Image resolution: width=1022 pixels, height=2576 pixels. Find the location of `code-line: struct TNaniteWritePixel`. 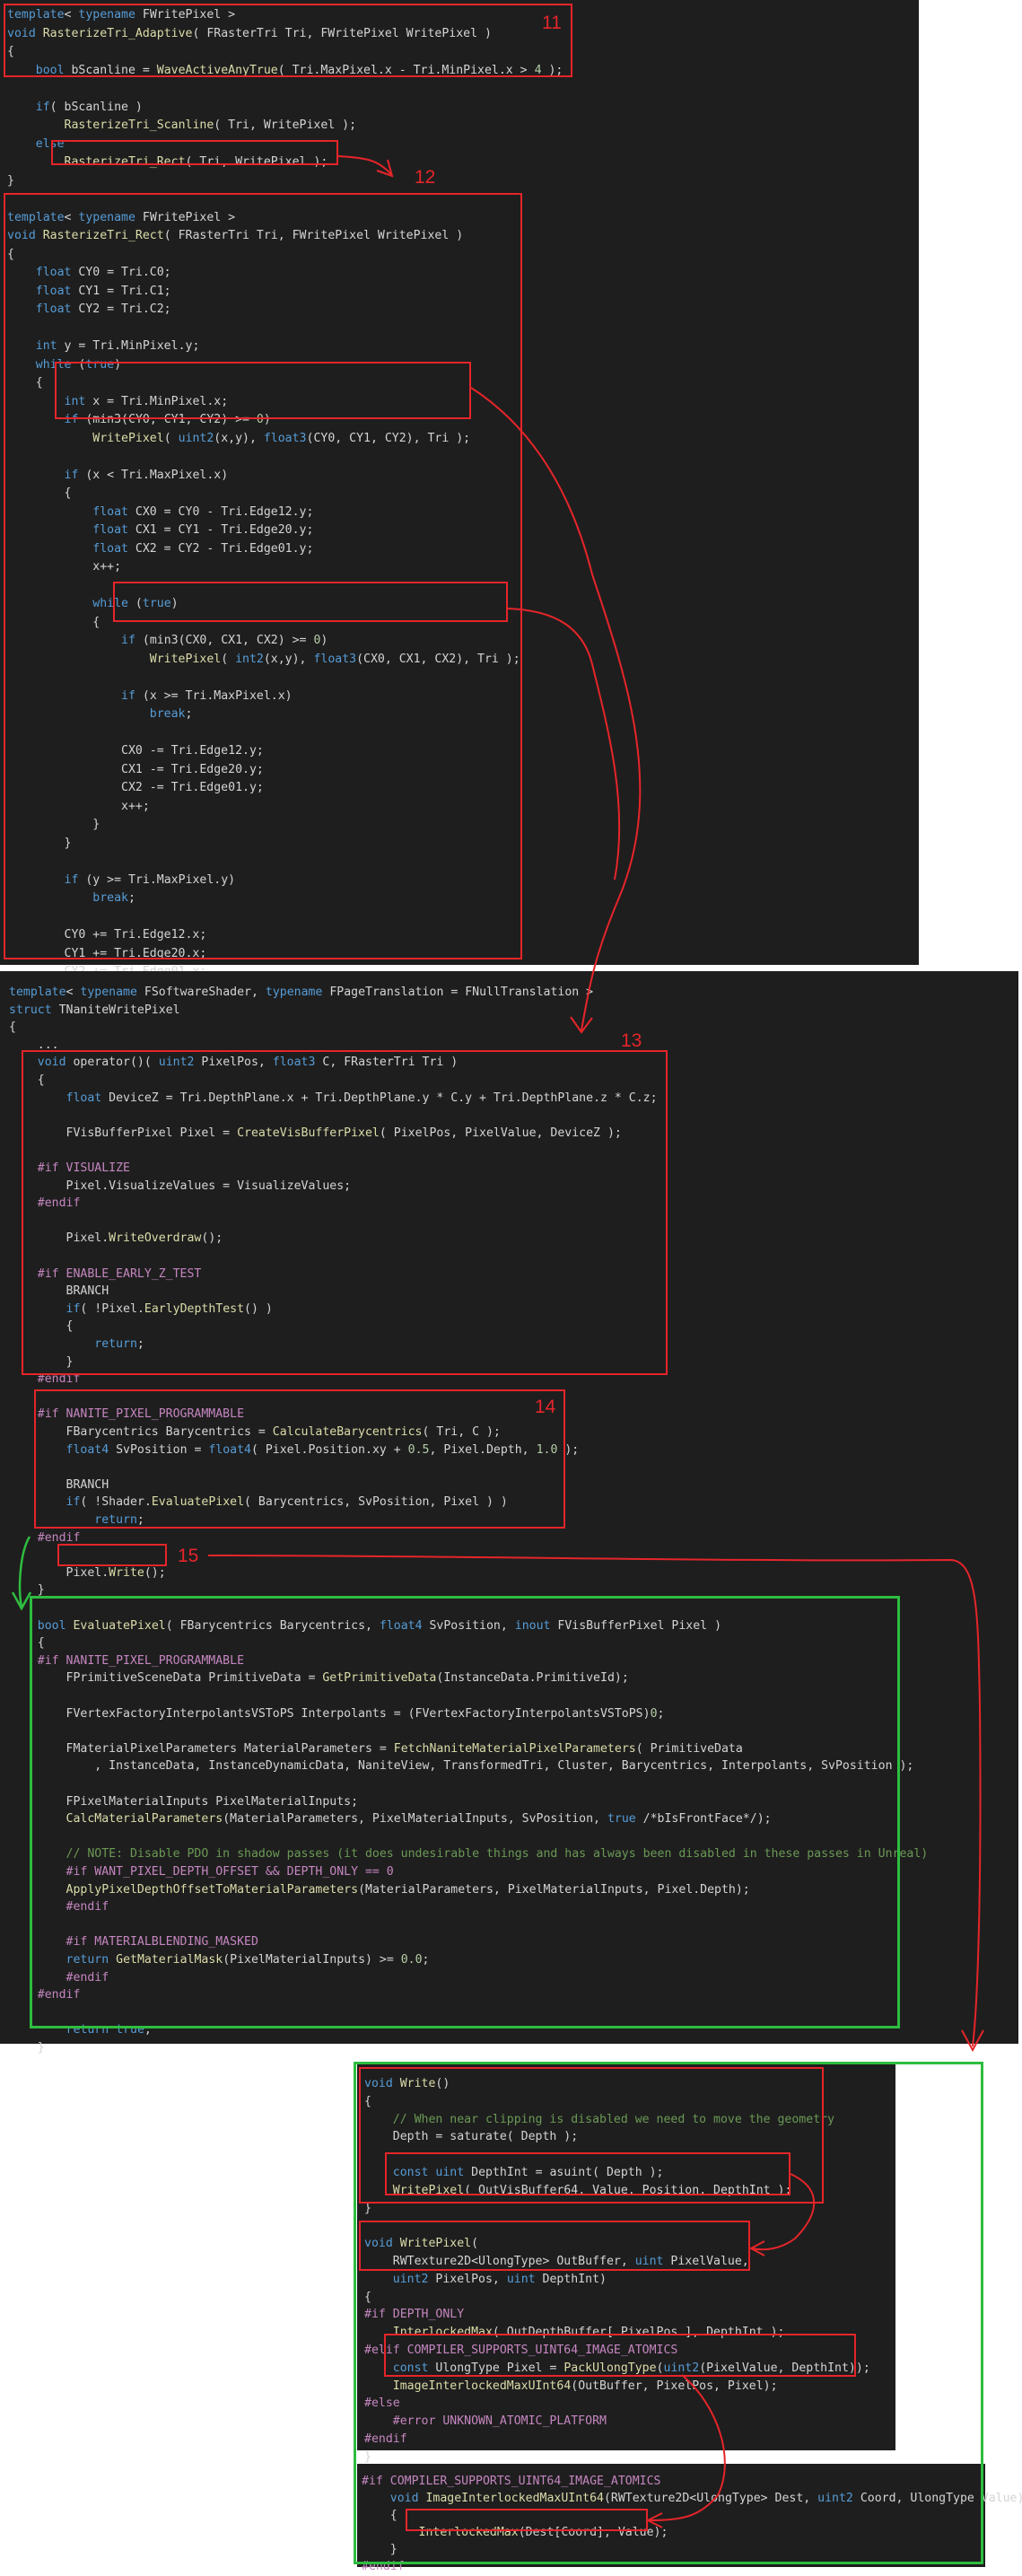

code-line: struct TNaniteWritePixel is located at coordinates (95, 1010).